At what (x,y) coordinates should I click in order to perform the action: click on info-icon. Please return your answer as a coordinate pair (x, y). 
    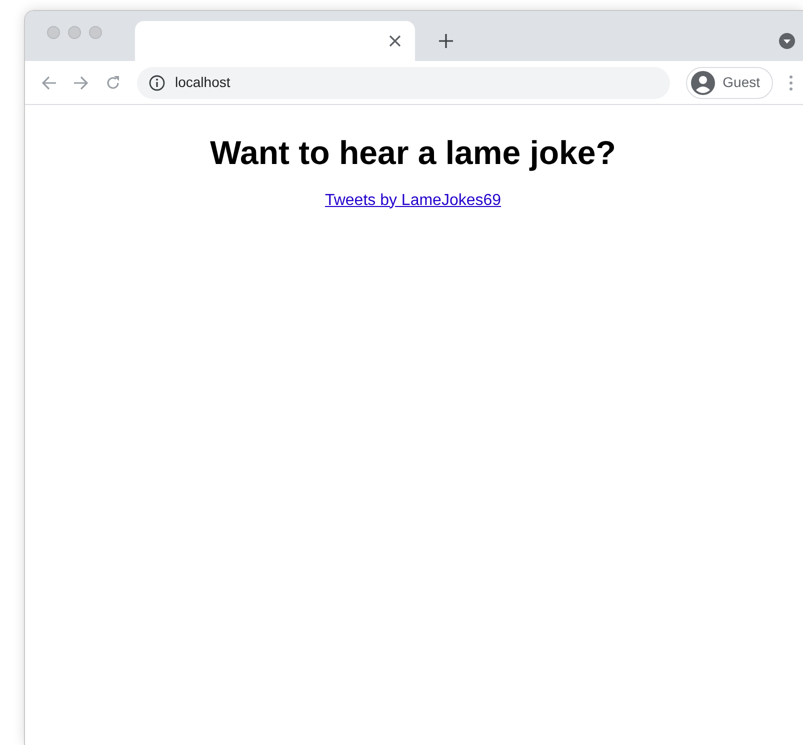
    Looking at the image, I should click on (157, 82).